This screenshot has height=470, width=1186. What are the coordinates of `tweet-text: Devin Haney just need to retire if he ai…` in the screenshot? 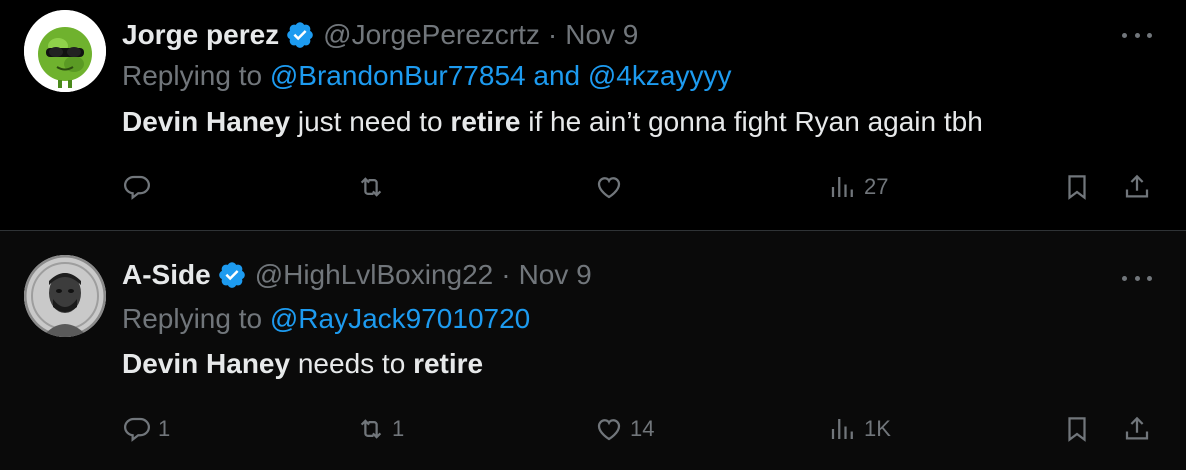 It's located at (552, 122).